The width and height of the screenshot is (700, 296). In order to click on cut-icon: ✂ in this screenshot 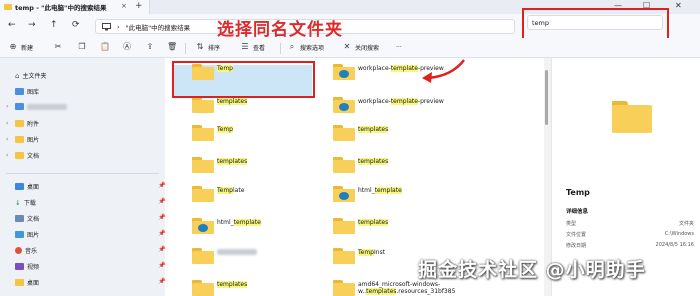, I will do `click(58, 46)`.